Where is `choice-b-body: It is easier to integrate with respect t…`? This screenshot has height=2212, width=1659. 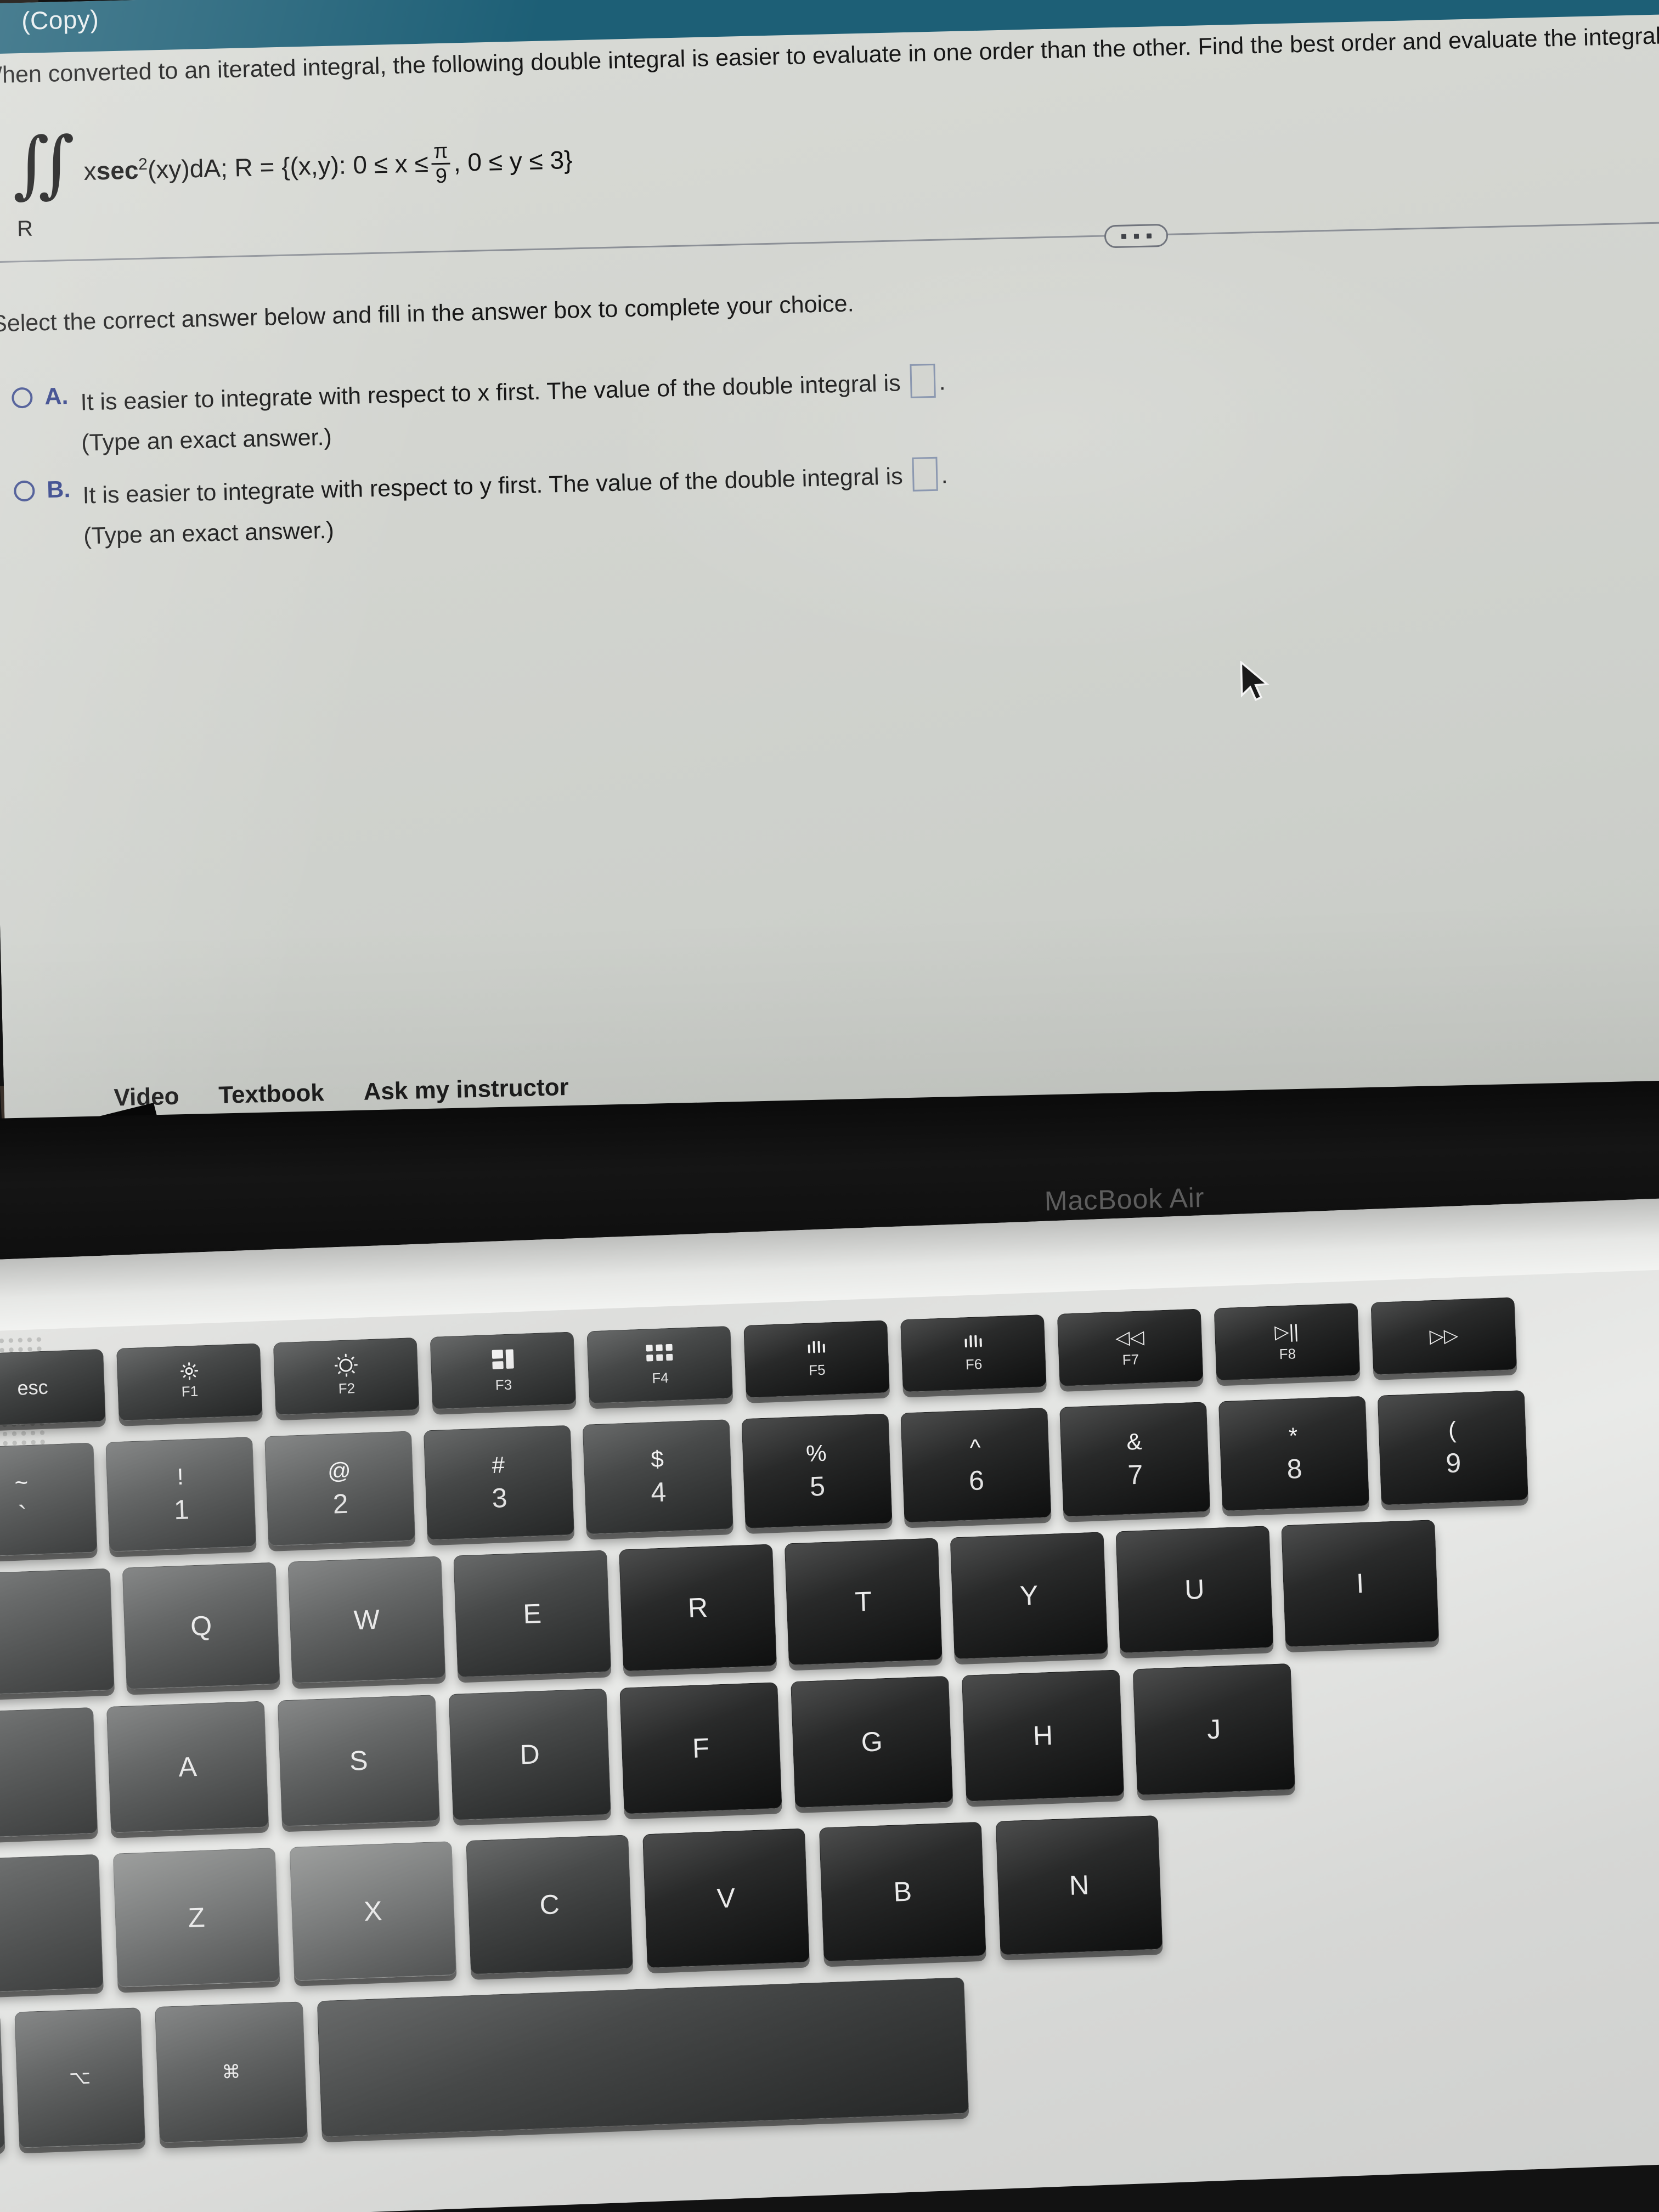 choice-b-body: It is easier to integrate with respect t… is located at coordinates (515, 484).